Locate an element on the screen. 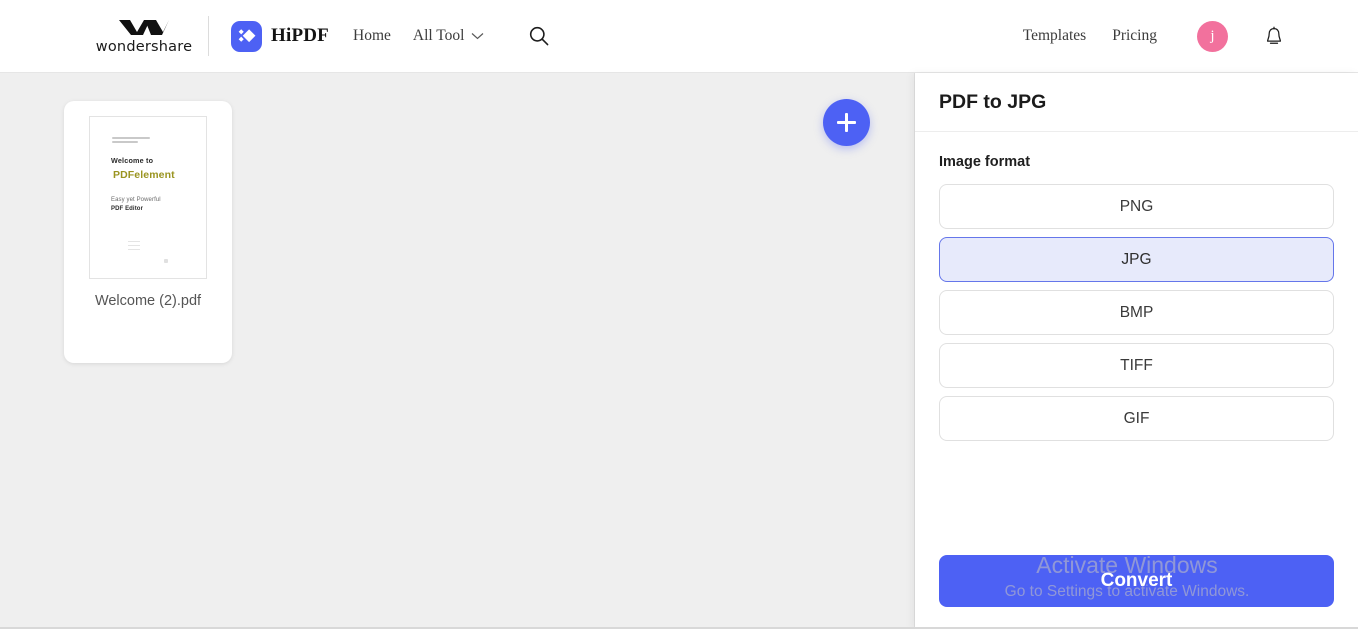 Image resolution: width=1358 pixels, height=629 pixels. thumbnail-product-title: PDFelement is located at coordinates (144, 175).